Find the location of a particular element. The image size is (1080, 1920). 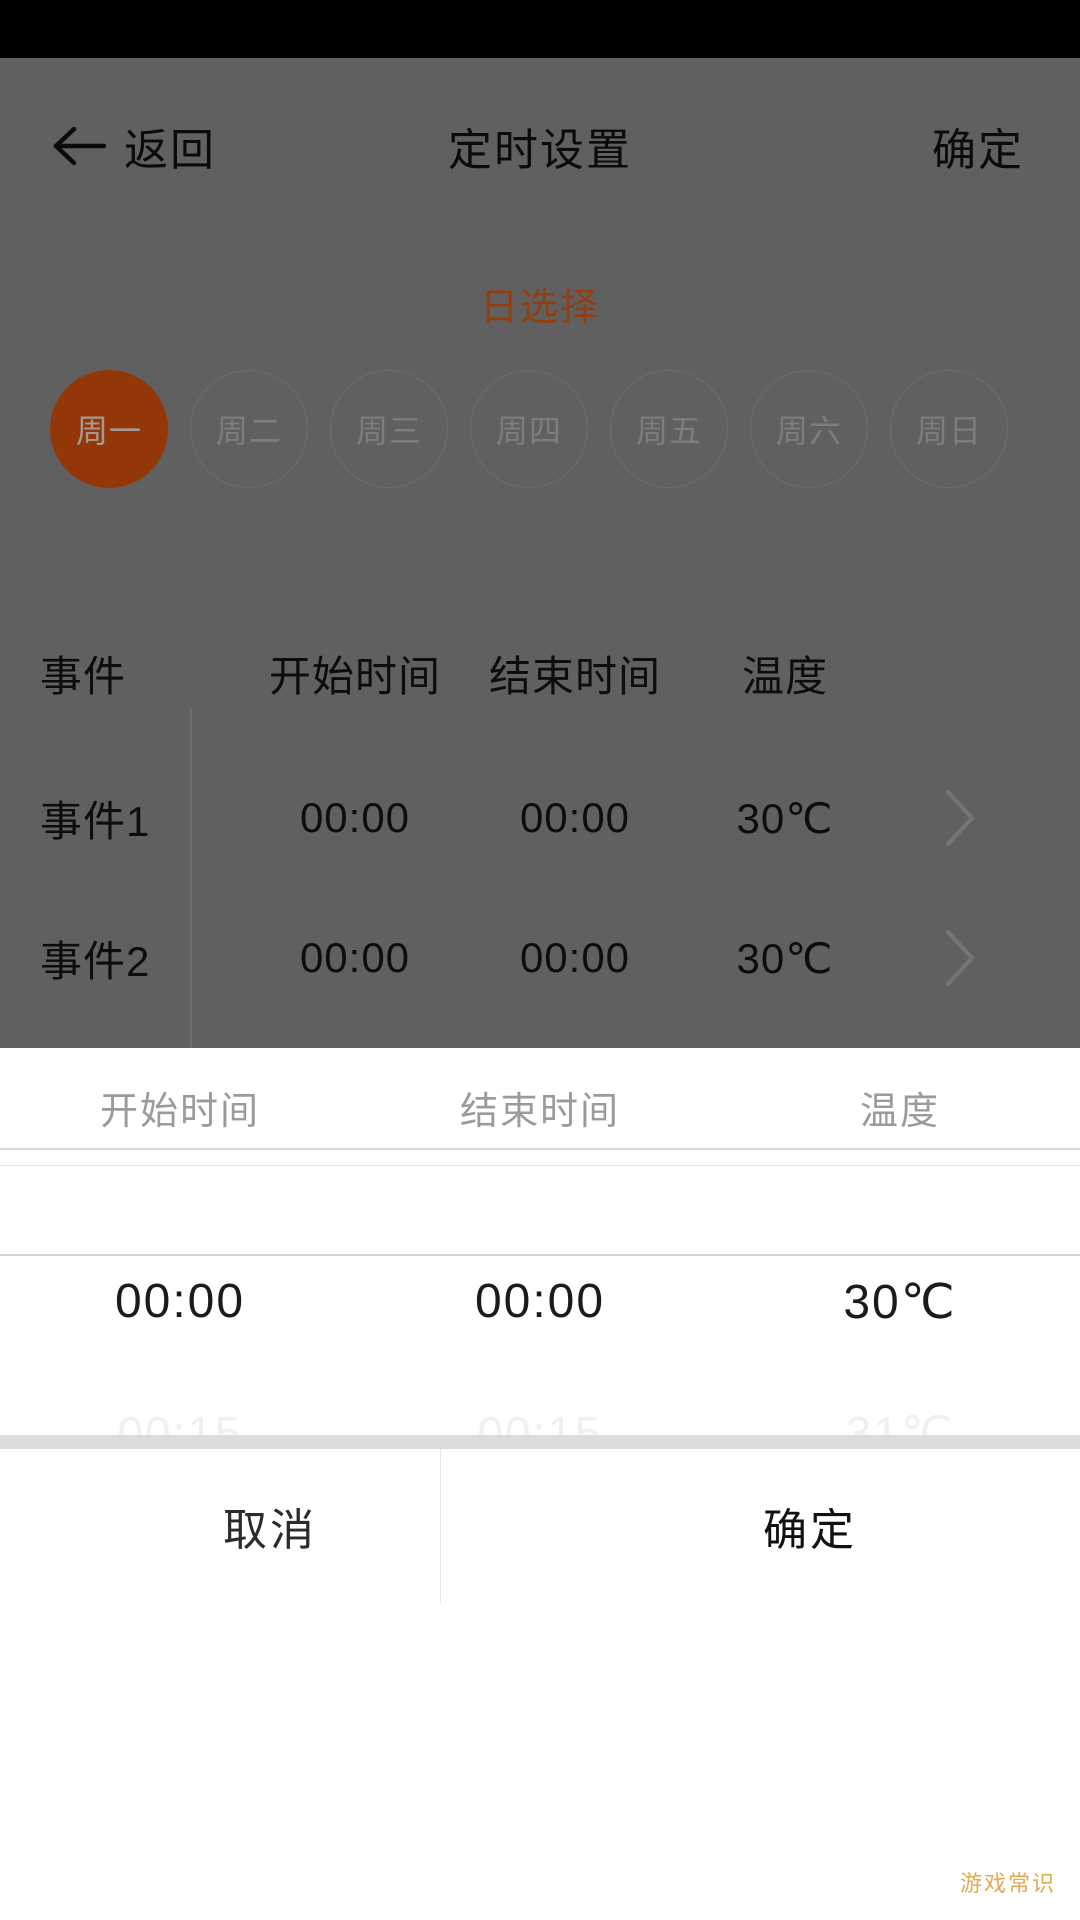

watermark: 游戏常识 is located at coordinates (1007, 1883).